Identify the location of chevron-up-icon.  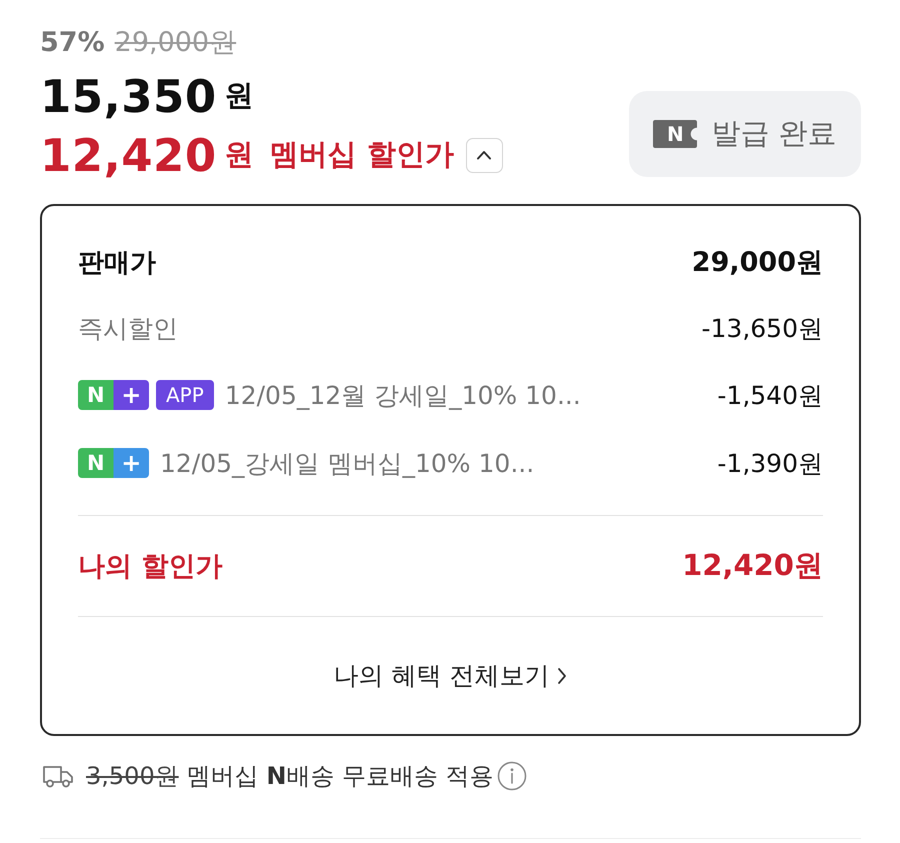
(484, 155).